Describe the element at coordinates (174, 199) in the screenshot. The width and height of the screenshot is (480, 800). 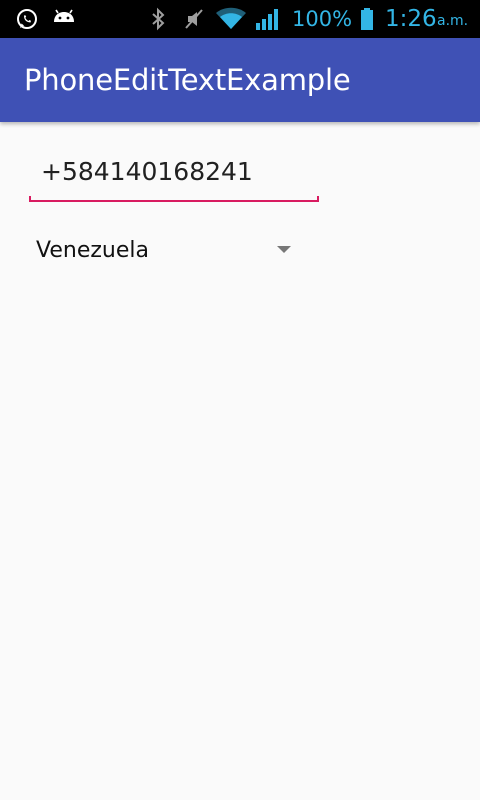
I see `phone-input-underline` at that location.